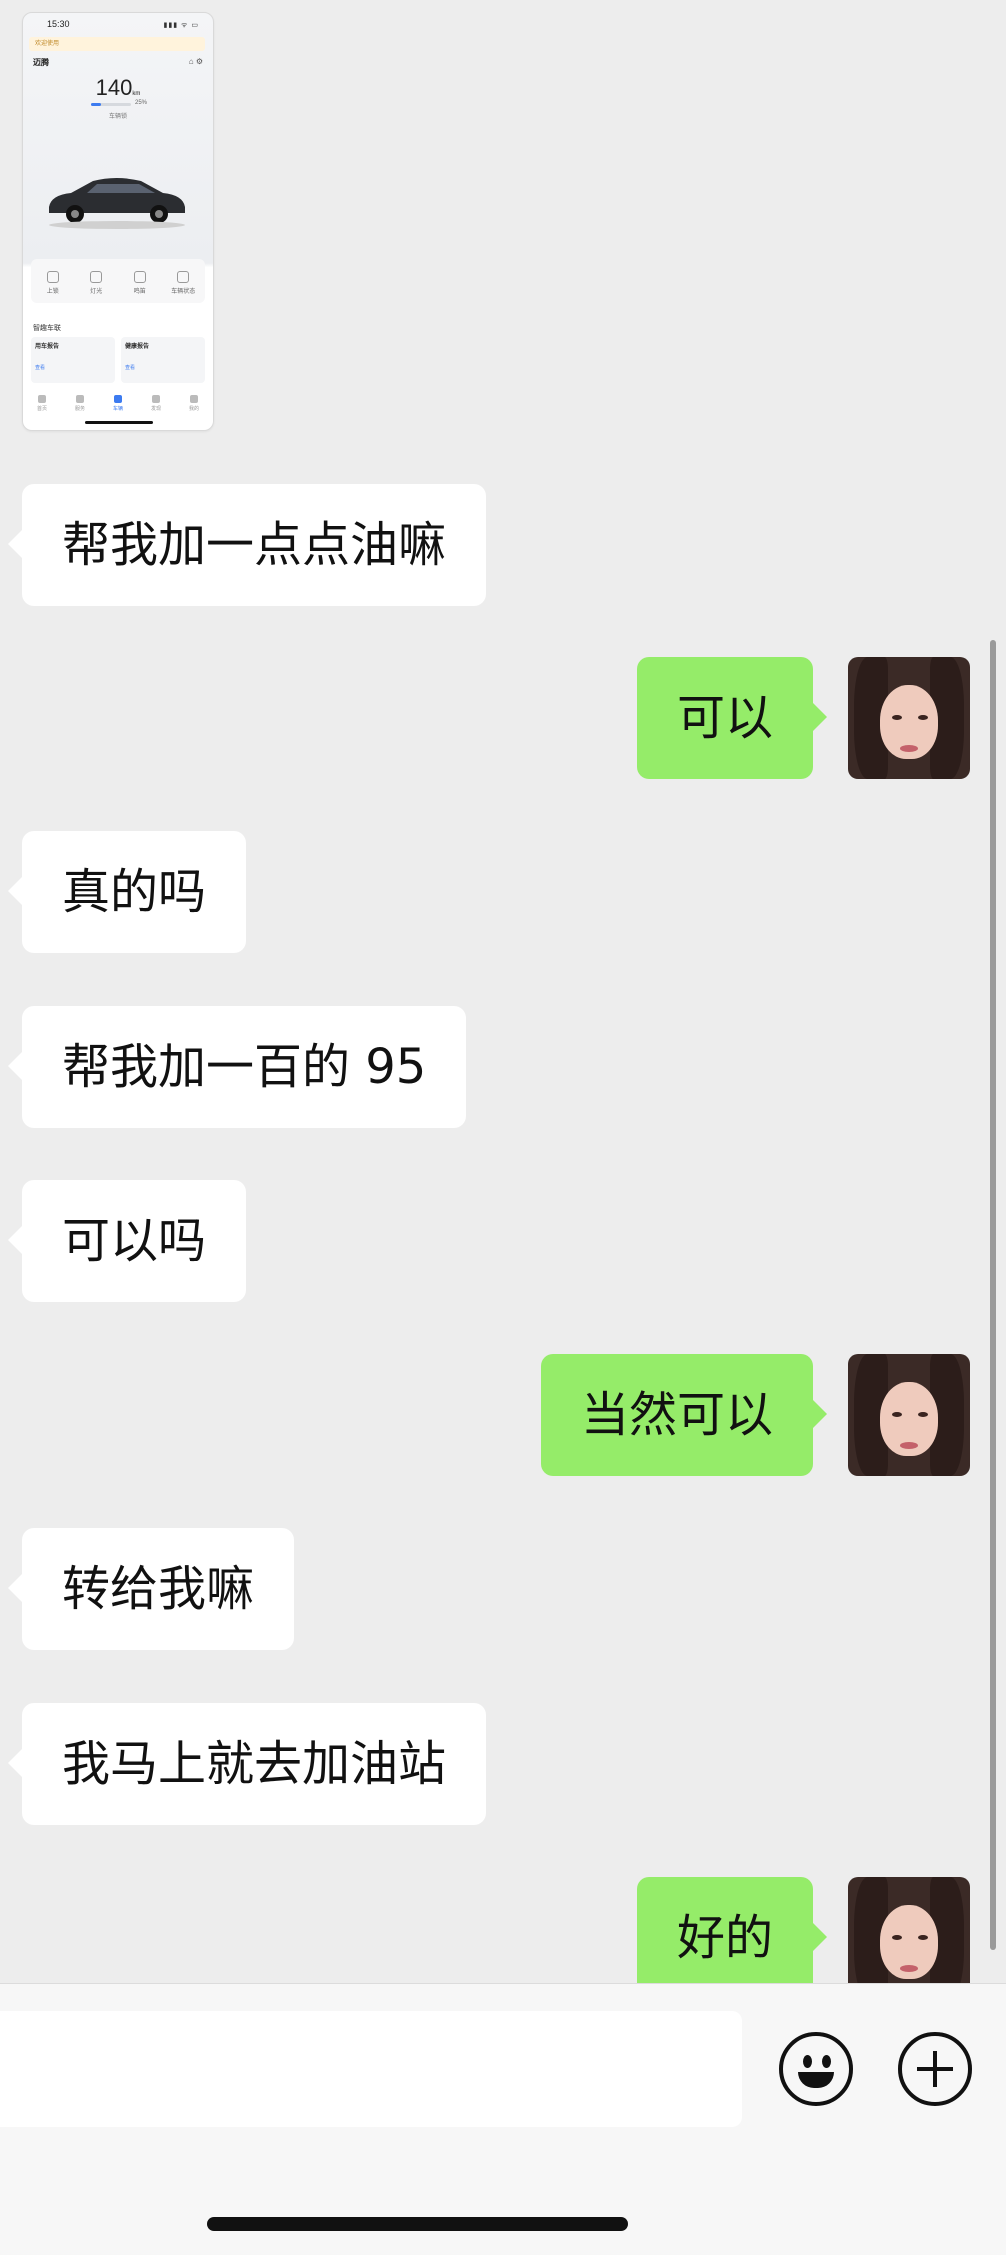  I want to click on screenshot-card: 健康报告 查看, so click(163, 360).